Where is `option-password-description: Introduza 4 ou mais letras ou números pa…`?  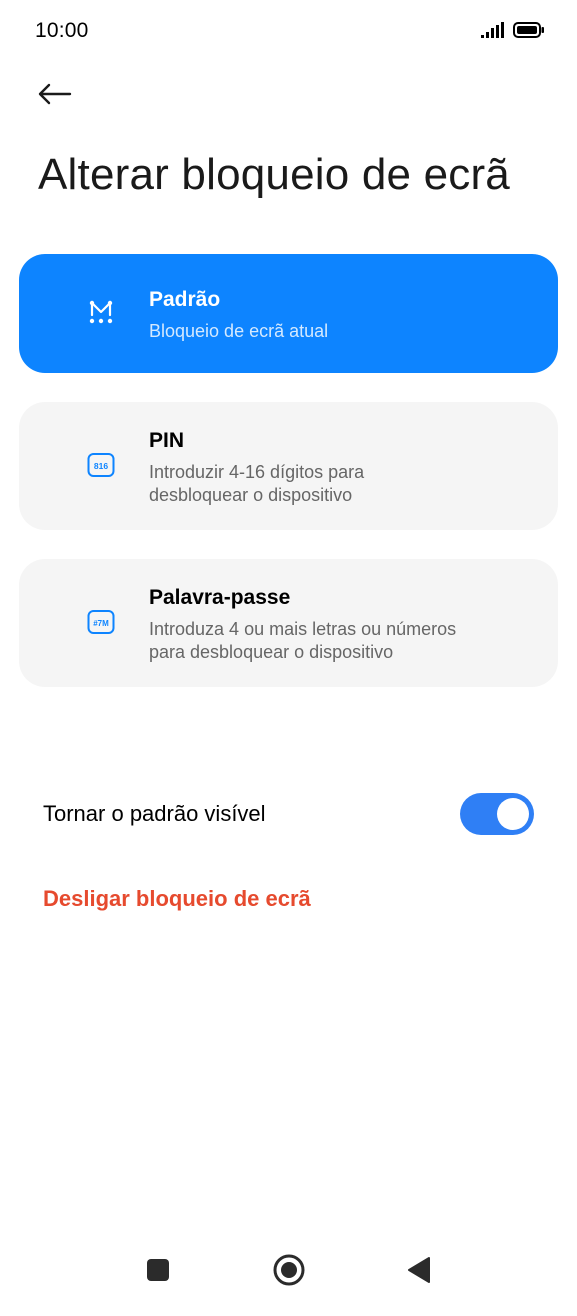 option-password-description: Introduza 4 ou mais letras ou números pa… is located at coordinates (338, 641).